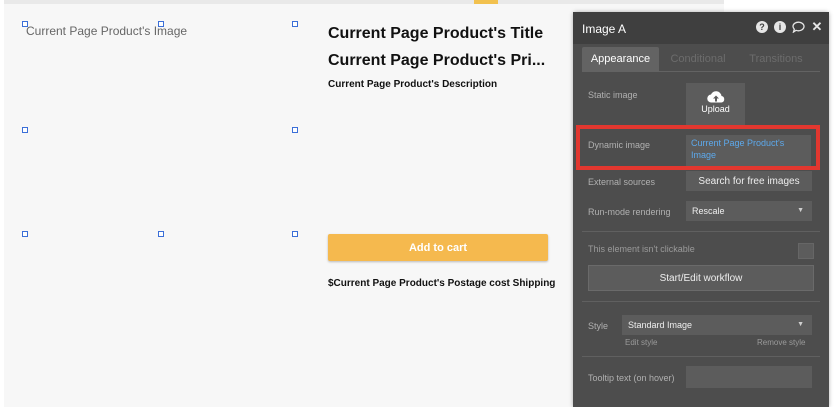  Describe the element at coordinates (641, 342) in the screenshot. I see `edit-style-link: Edit style` at that location.